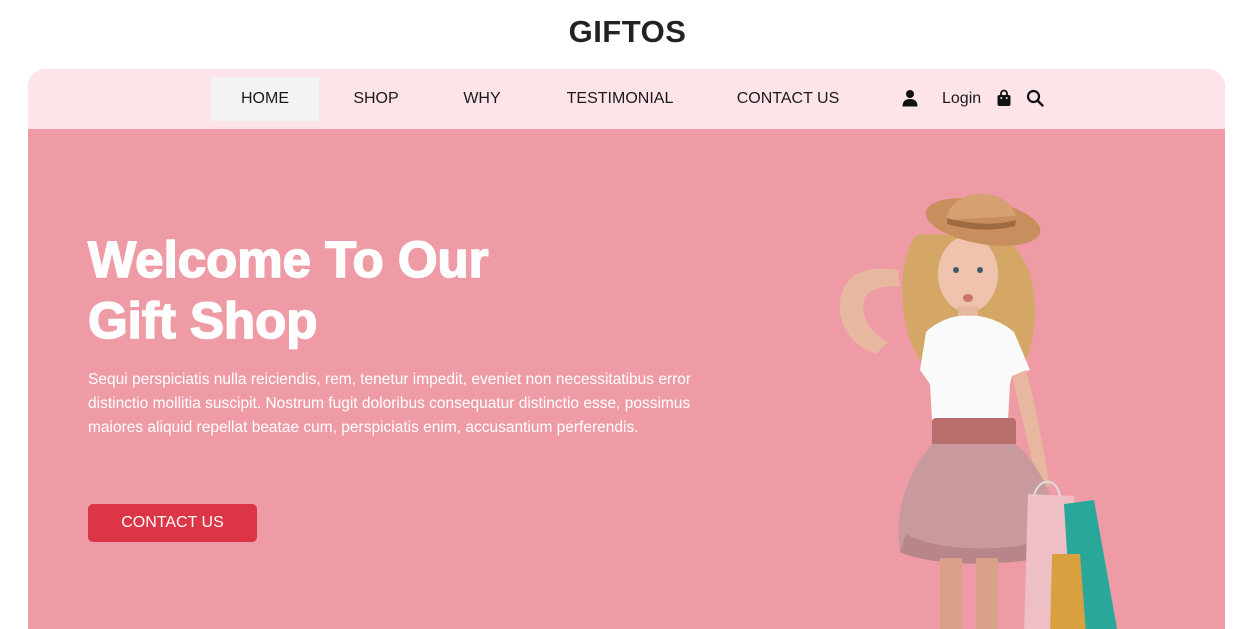  I want to click on contact-us-button: CONTACT US, so click(172, 523).